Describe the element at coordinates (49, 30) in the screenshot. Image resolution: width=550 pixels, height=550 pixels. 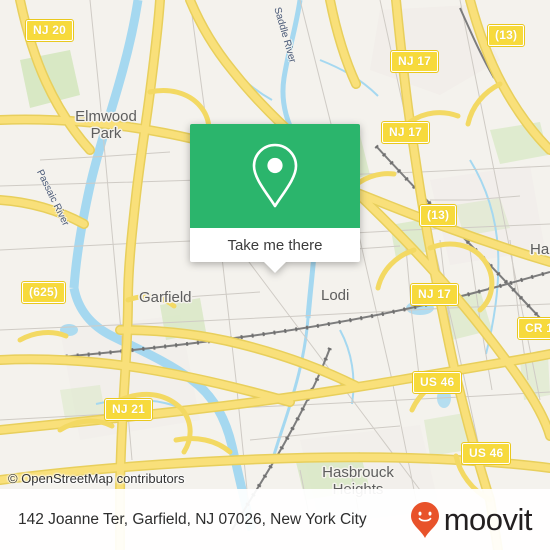
I see `shield-nj-20-top-left: NJ 20` at that location.